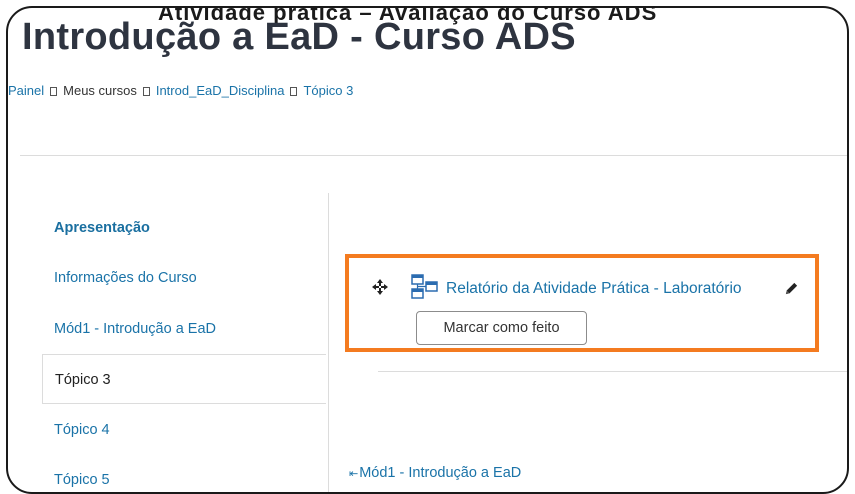 Image resolution: width=855 pixels, height=494 pixels. I want to click on arrow-left-to-bar-icon: ⇤, so click(354, 474).